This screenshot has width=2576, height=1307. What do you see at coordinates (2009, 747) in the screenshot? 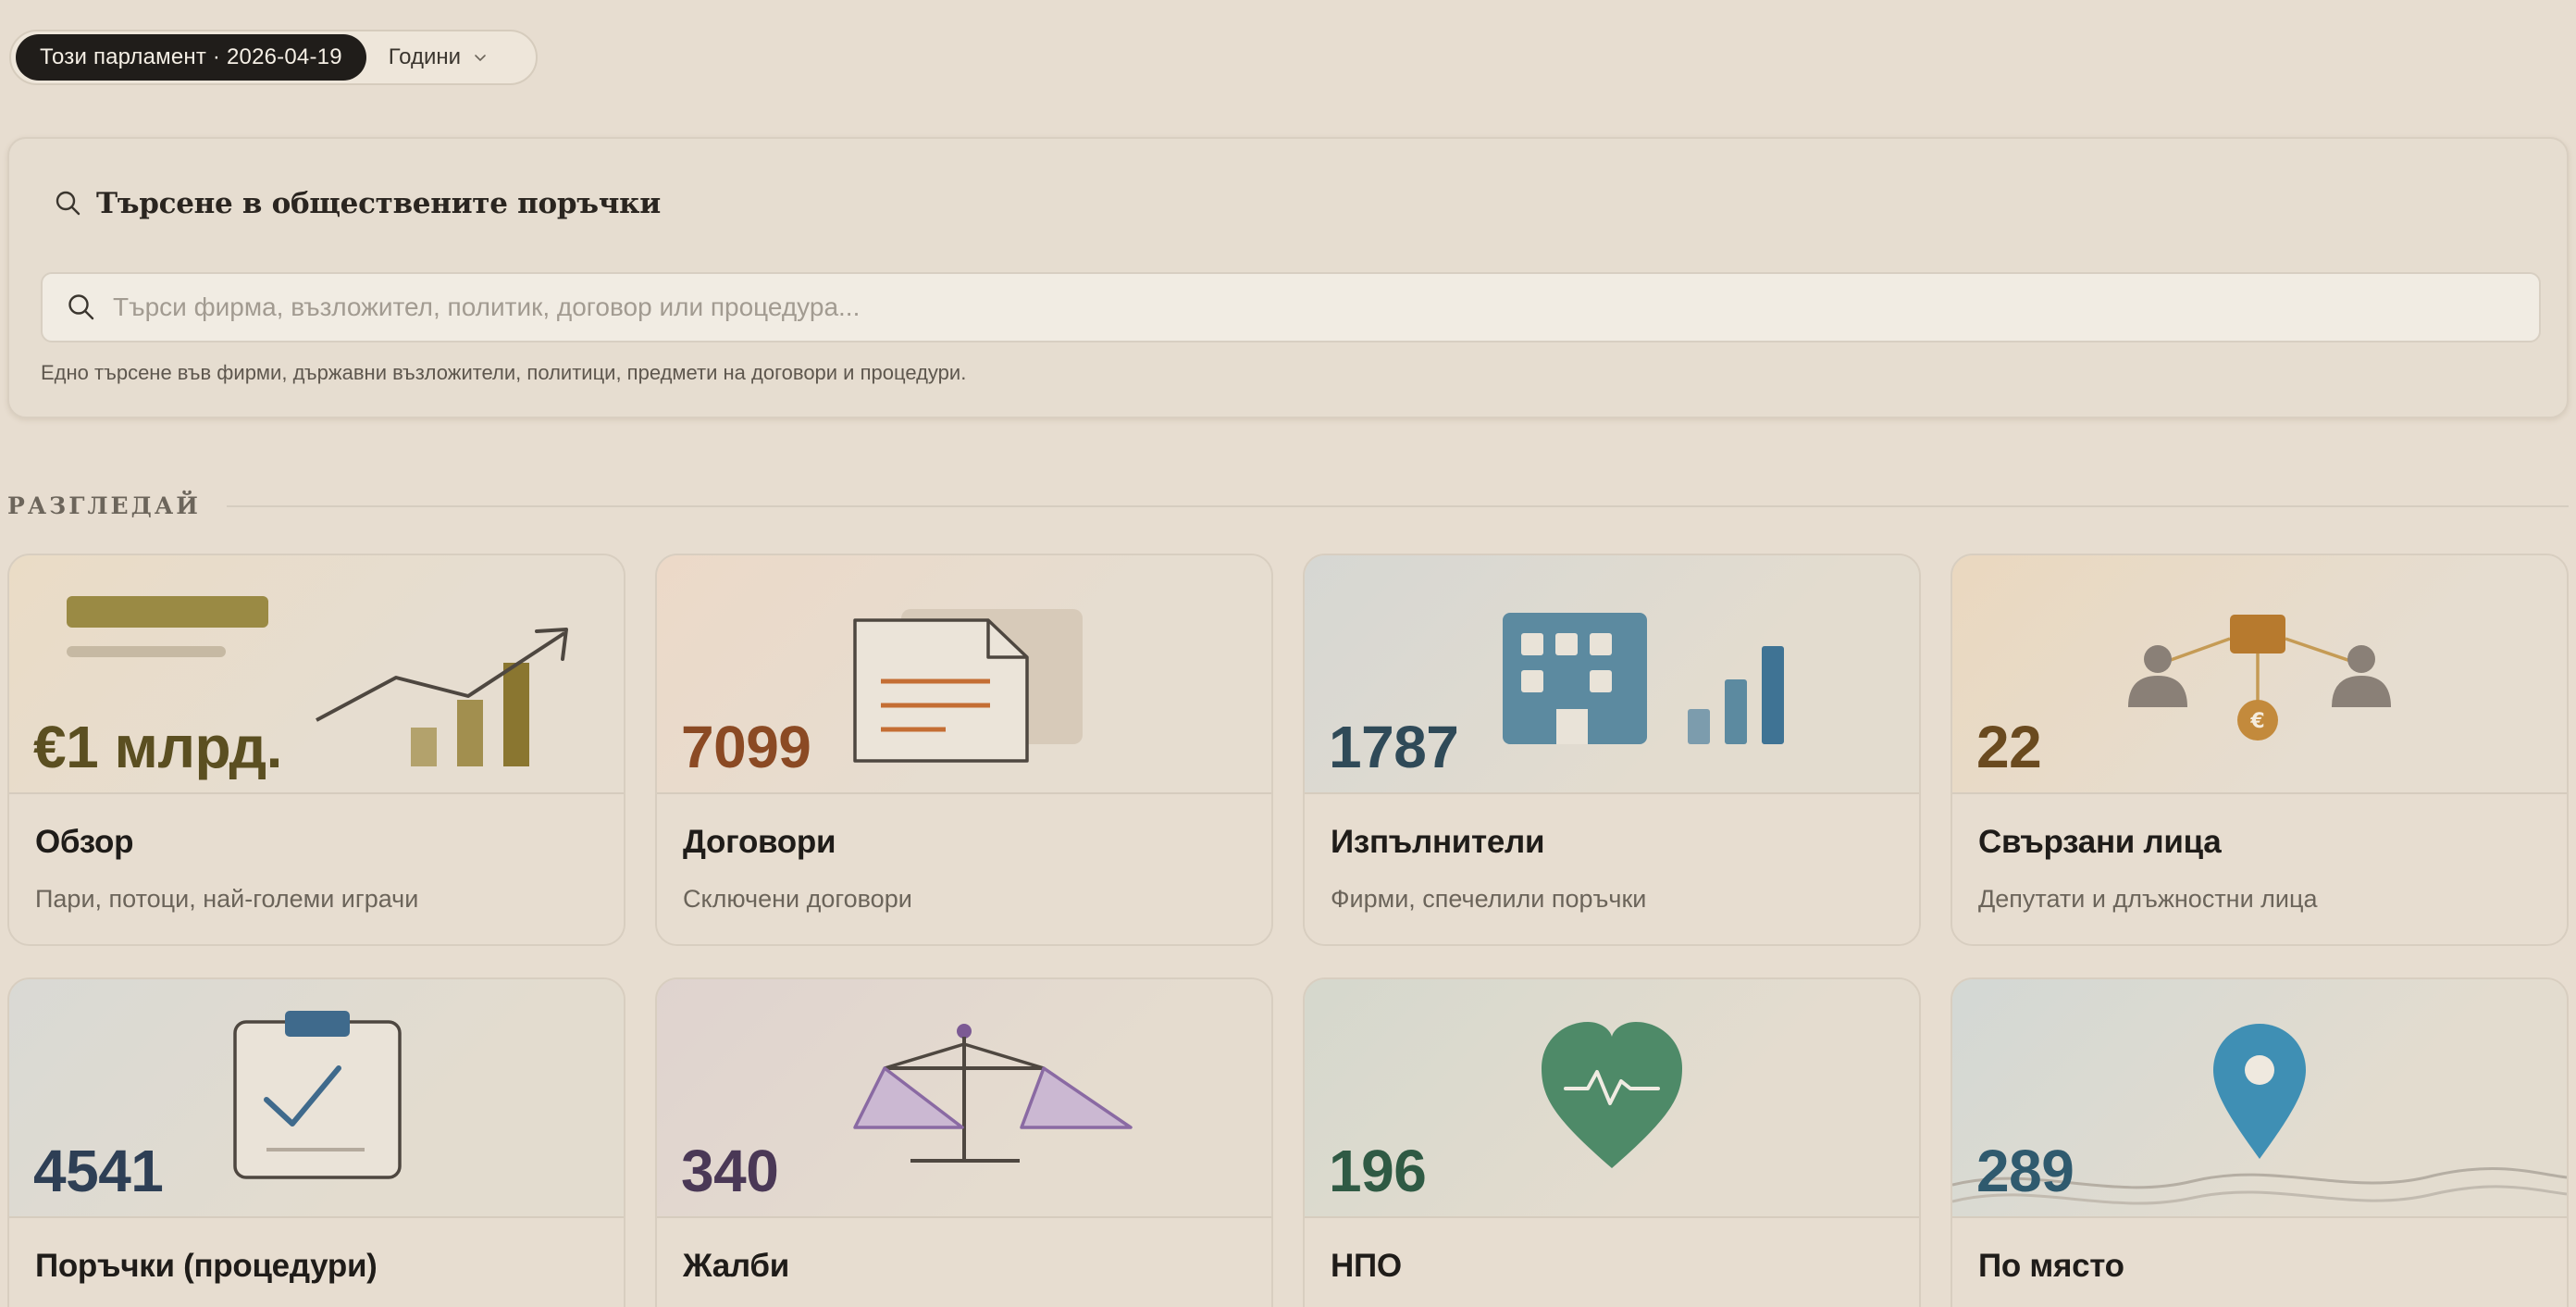
I see `tile-related-persons-number: 22` at bounding box center [2009, 747].